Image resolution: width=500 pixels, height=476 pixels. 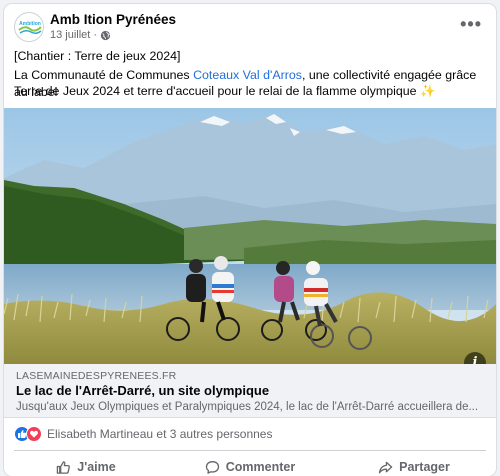 I want to click on post-text-prefix: La Communauté de Communes, so click(x=104, y=75).